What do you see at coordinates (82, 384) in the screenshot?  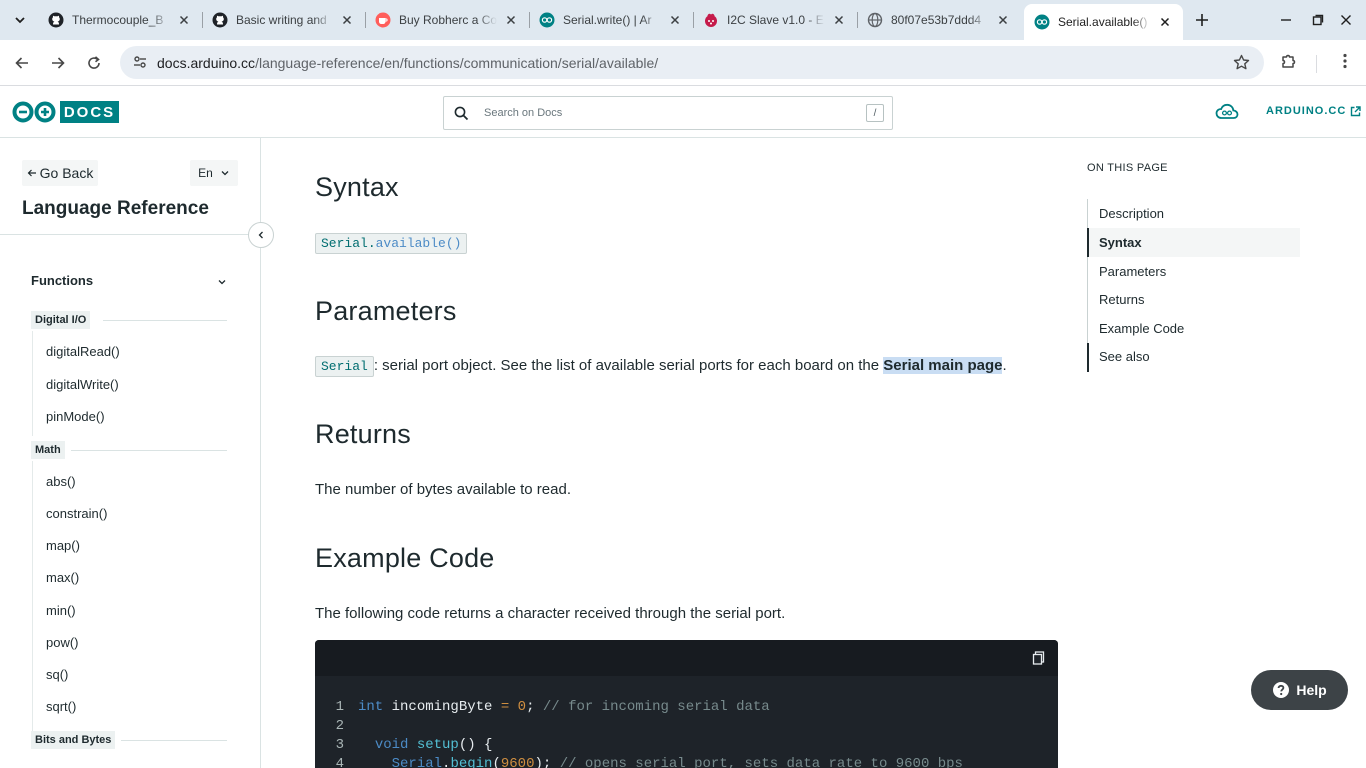 I see `sidebar-item-digitalwrite: digitalWrite()` at bounding box center [82, 384].